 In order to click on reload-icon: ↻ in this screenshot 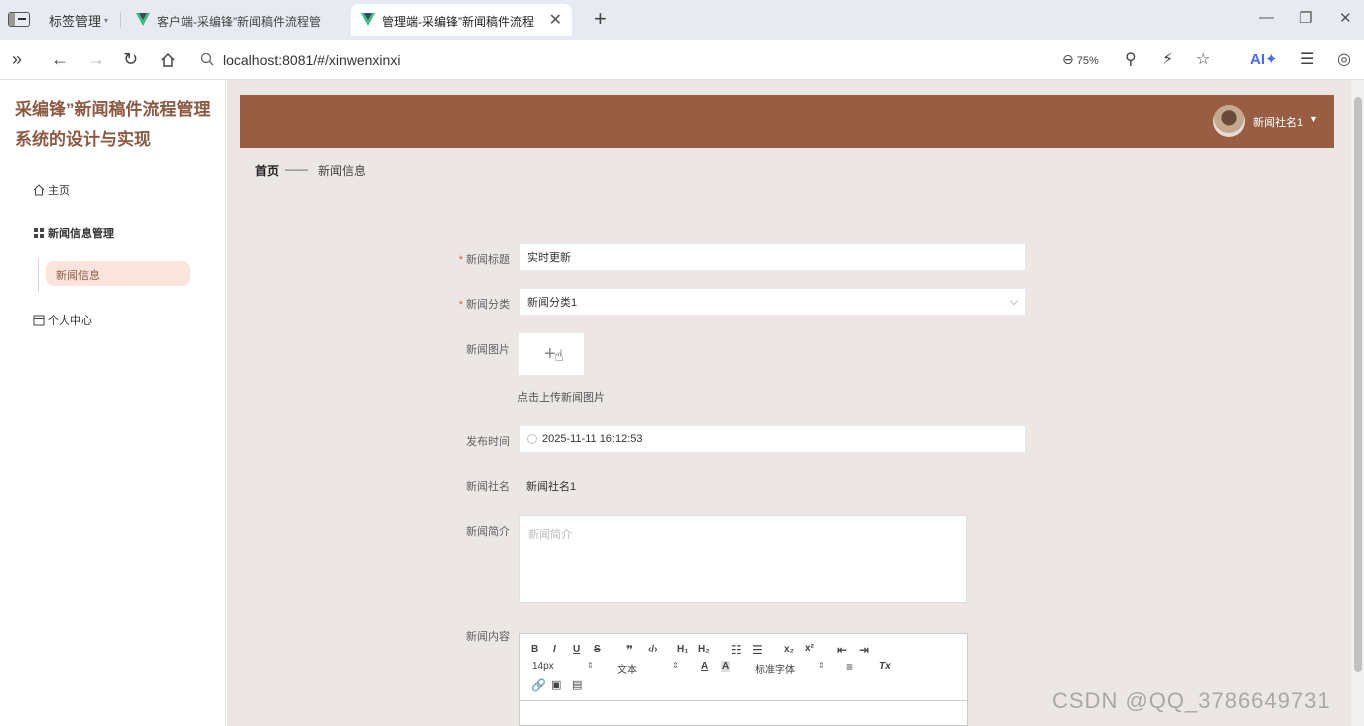, I will do `click(130, 59)`.